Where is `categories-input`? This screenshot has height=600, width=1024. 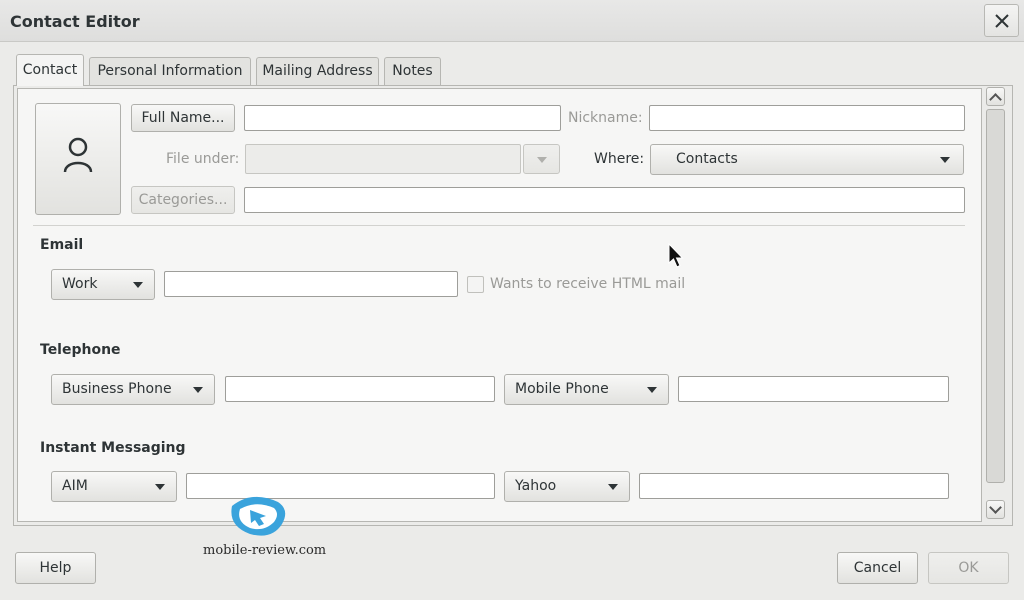 categories-input is located at coordinates (604, 200).